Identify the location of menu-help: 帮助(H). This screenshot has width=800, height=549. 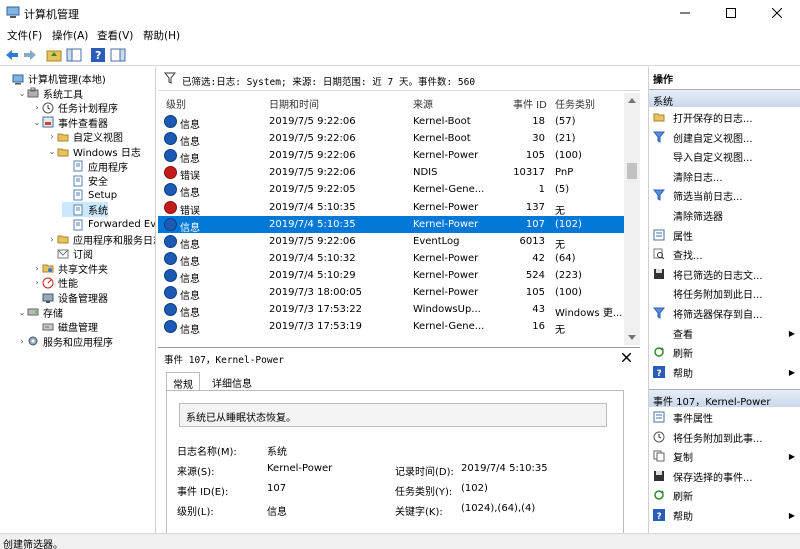
(161, 35).